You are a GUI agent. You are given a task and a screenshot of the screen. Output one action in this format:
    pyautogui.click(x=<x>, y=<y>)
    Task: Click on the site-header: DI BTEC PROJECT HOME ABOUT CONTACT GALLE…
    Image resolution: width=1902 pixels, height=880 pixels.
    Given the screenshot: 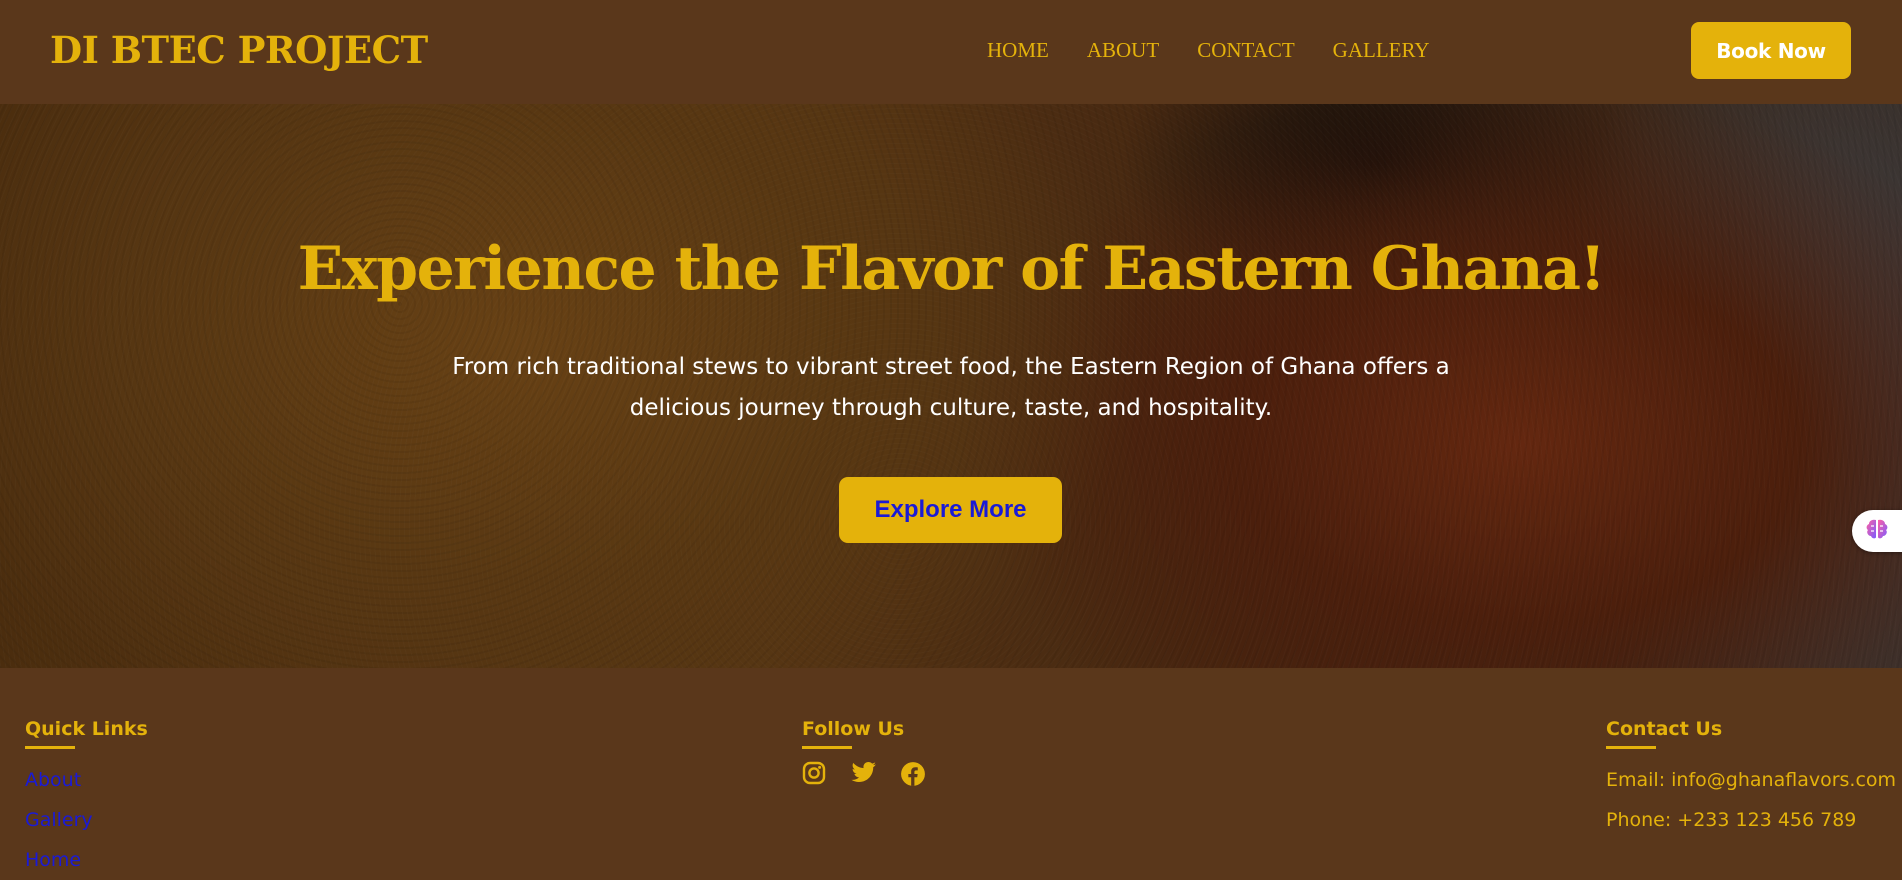 What is the action you would take?
    pyautogui.click(x=951, y=52)
    